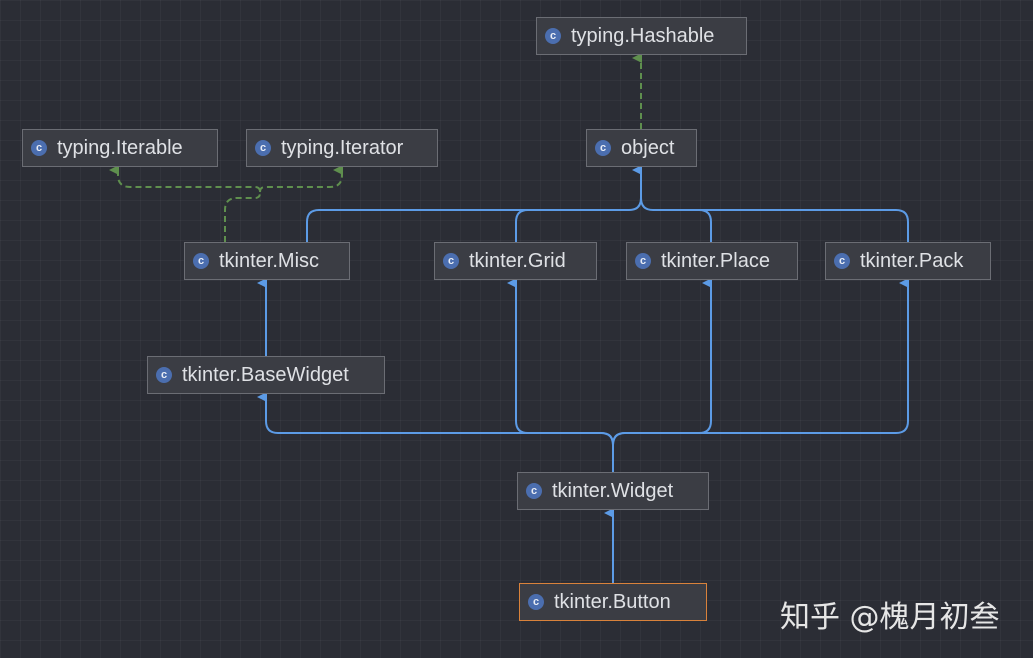 The image size is (1033, 658). I want to click on edge-pack-object, so click(781, 225).